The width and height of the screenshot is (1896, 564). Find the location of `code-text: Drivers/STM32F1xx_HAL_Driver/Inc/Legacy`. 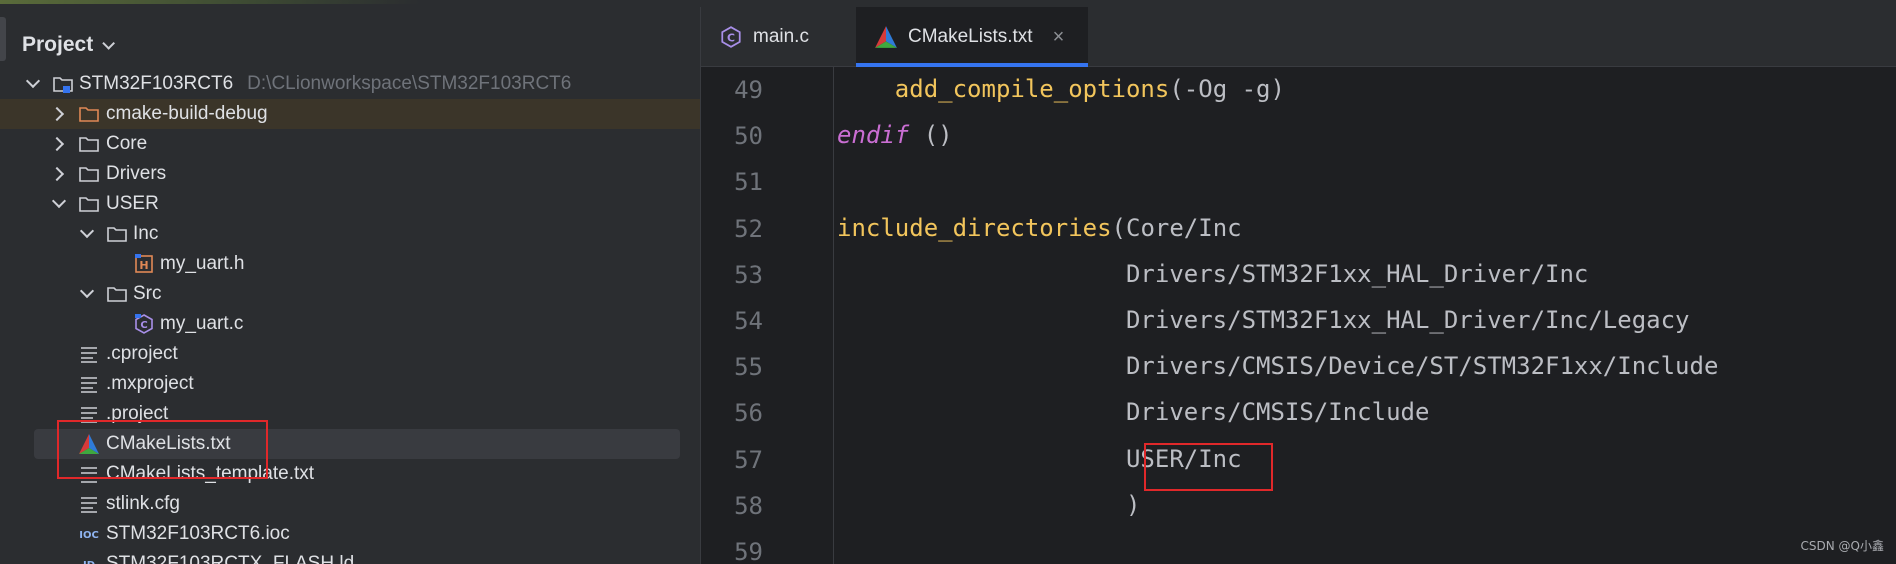

code-text: Drivers/STM32F1xx_HAL_Driver/Inc/Legacy is located at coordinates (1407, 320).